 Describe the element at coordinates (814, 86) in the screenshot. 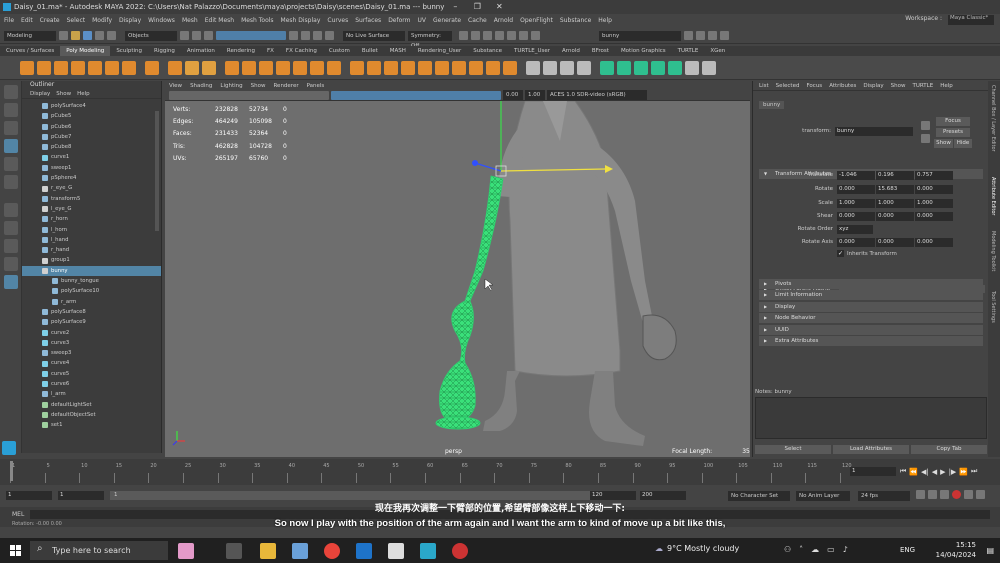

I see `ae-menu-focus: Focus` at that location.